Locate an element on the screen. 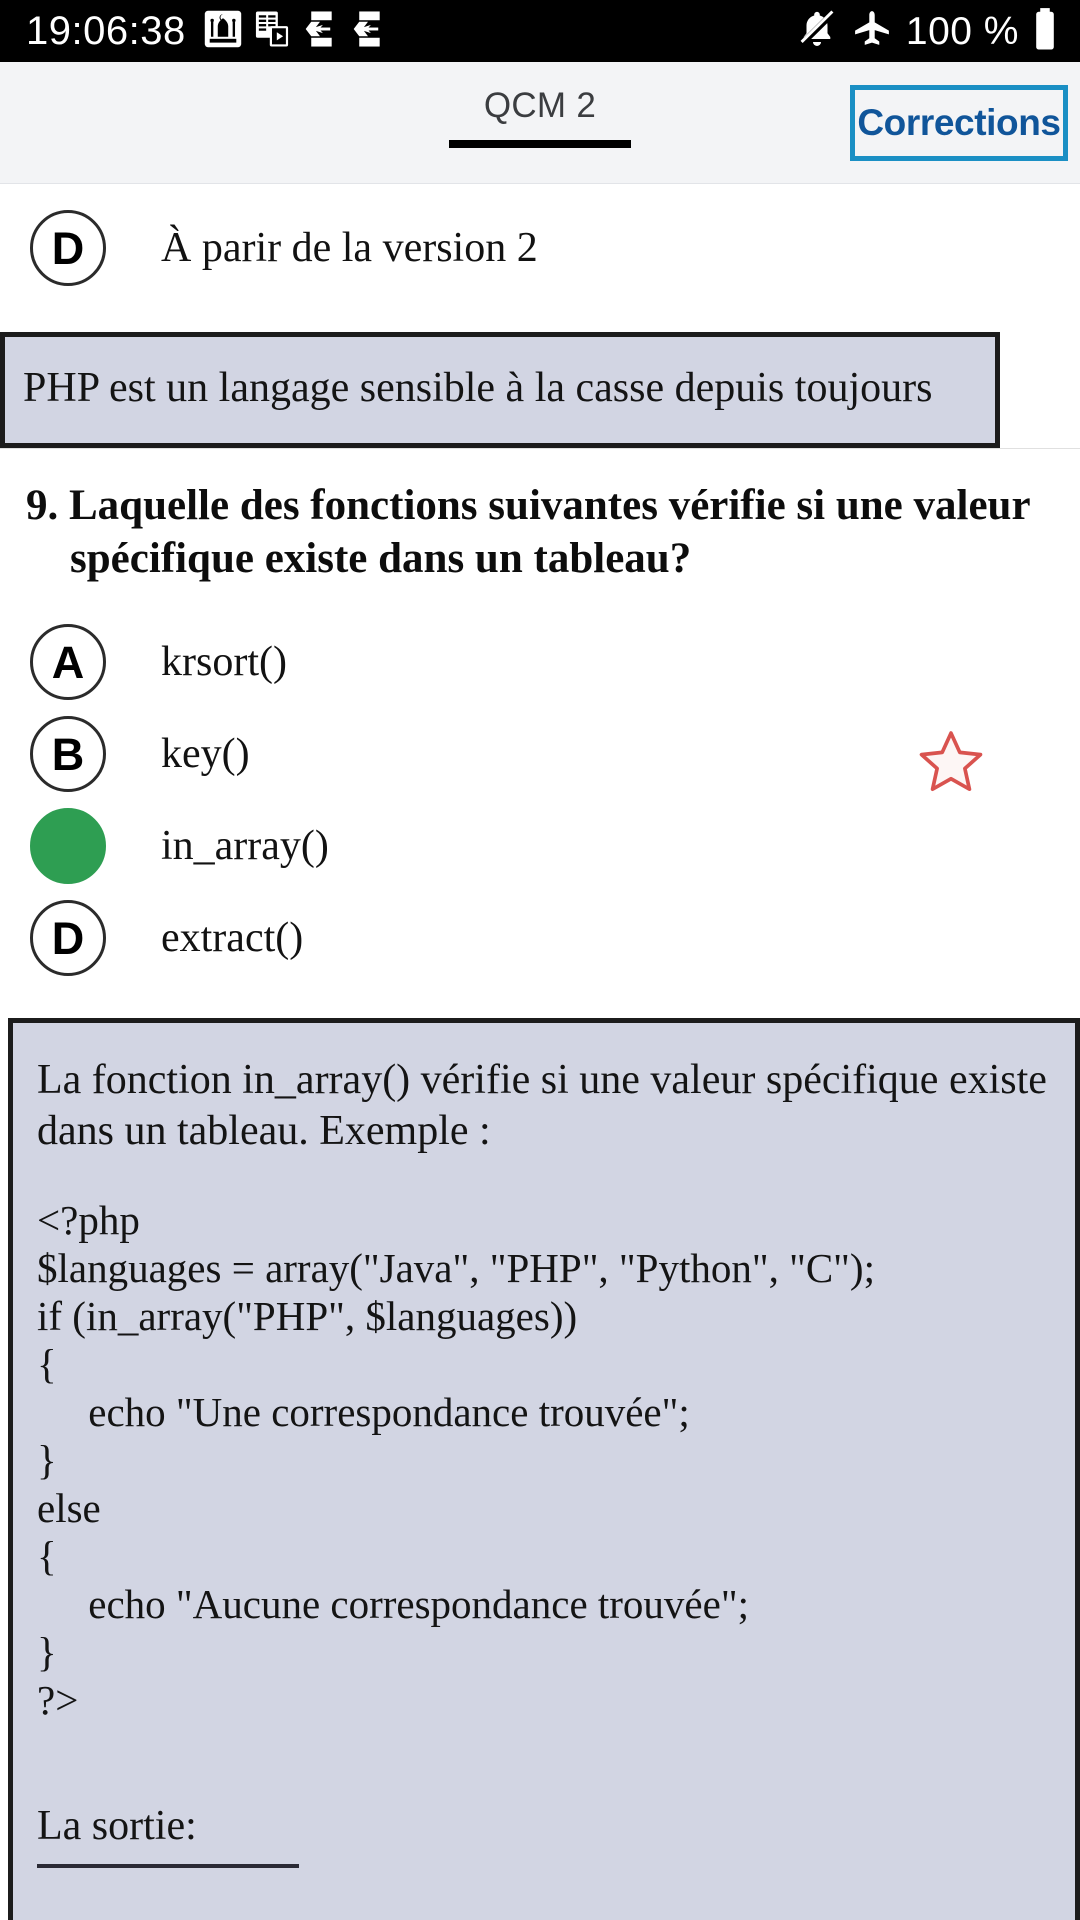 The height and width of the screenshot is (1920, 1080). option-row-d: D extract() is located at coordinates (540, 938).